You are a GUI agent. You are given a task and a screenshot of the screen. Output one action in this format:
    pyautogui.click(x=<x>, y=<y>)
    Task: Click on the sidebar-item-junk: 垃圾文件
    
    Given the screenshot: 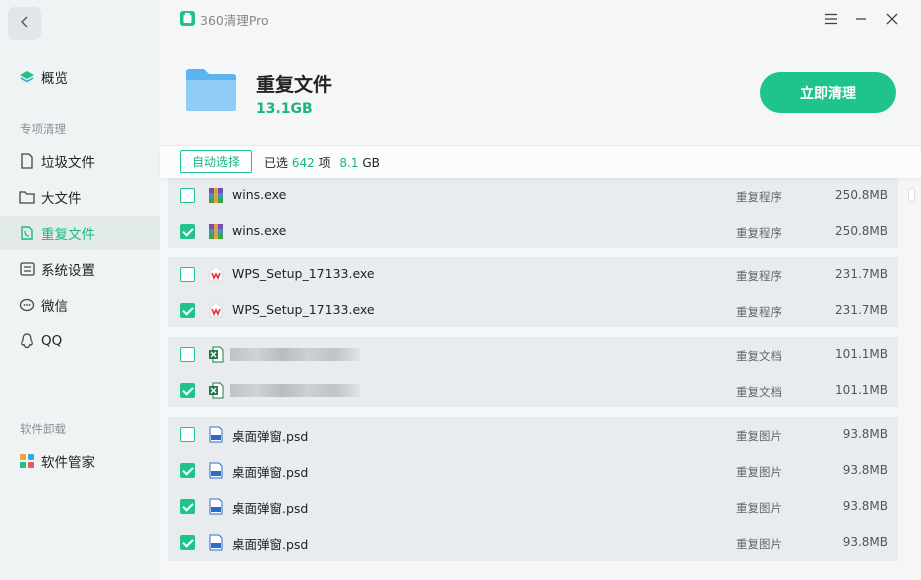 What is the action you would take?
    pyautogui.click(x=80, y=161)
    